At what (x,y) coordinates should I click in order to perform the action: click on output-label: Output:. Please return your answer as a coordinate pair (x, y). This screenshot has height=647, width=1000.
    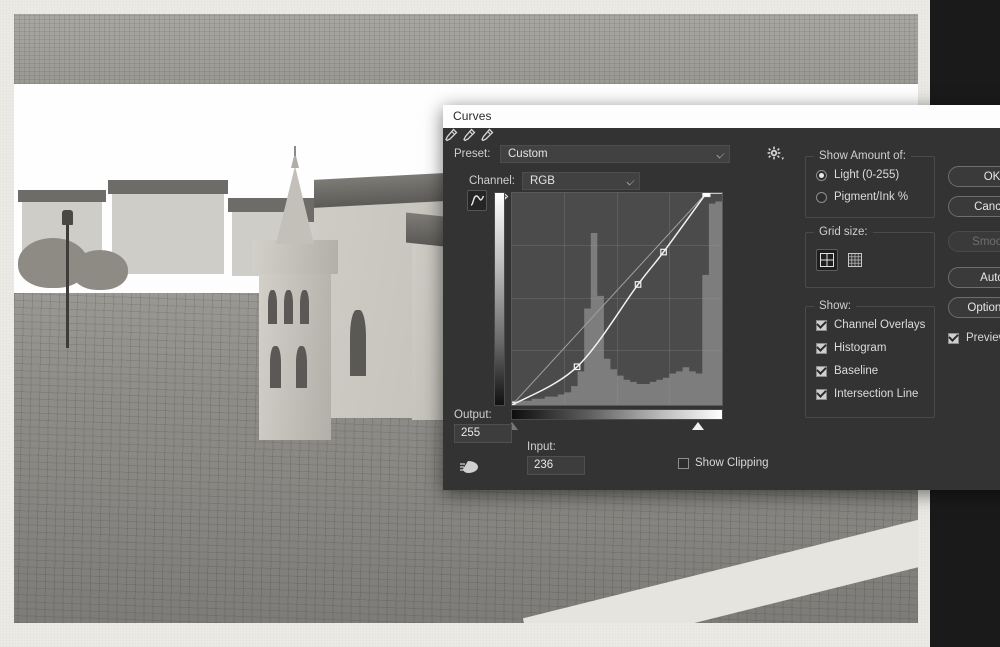
    Looking at the image, I should click on (473, 415).